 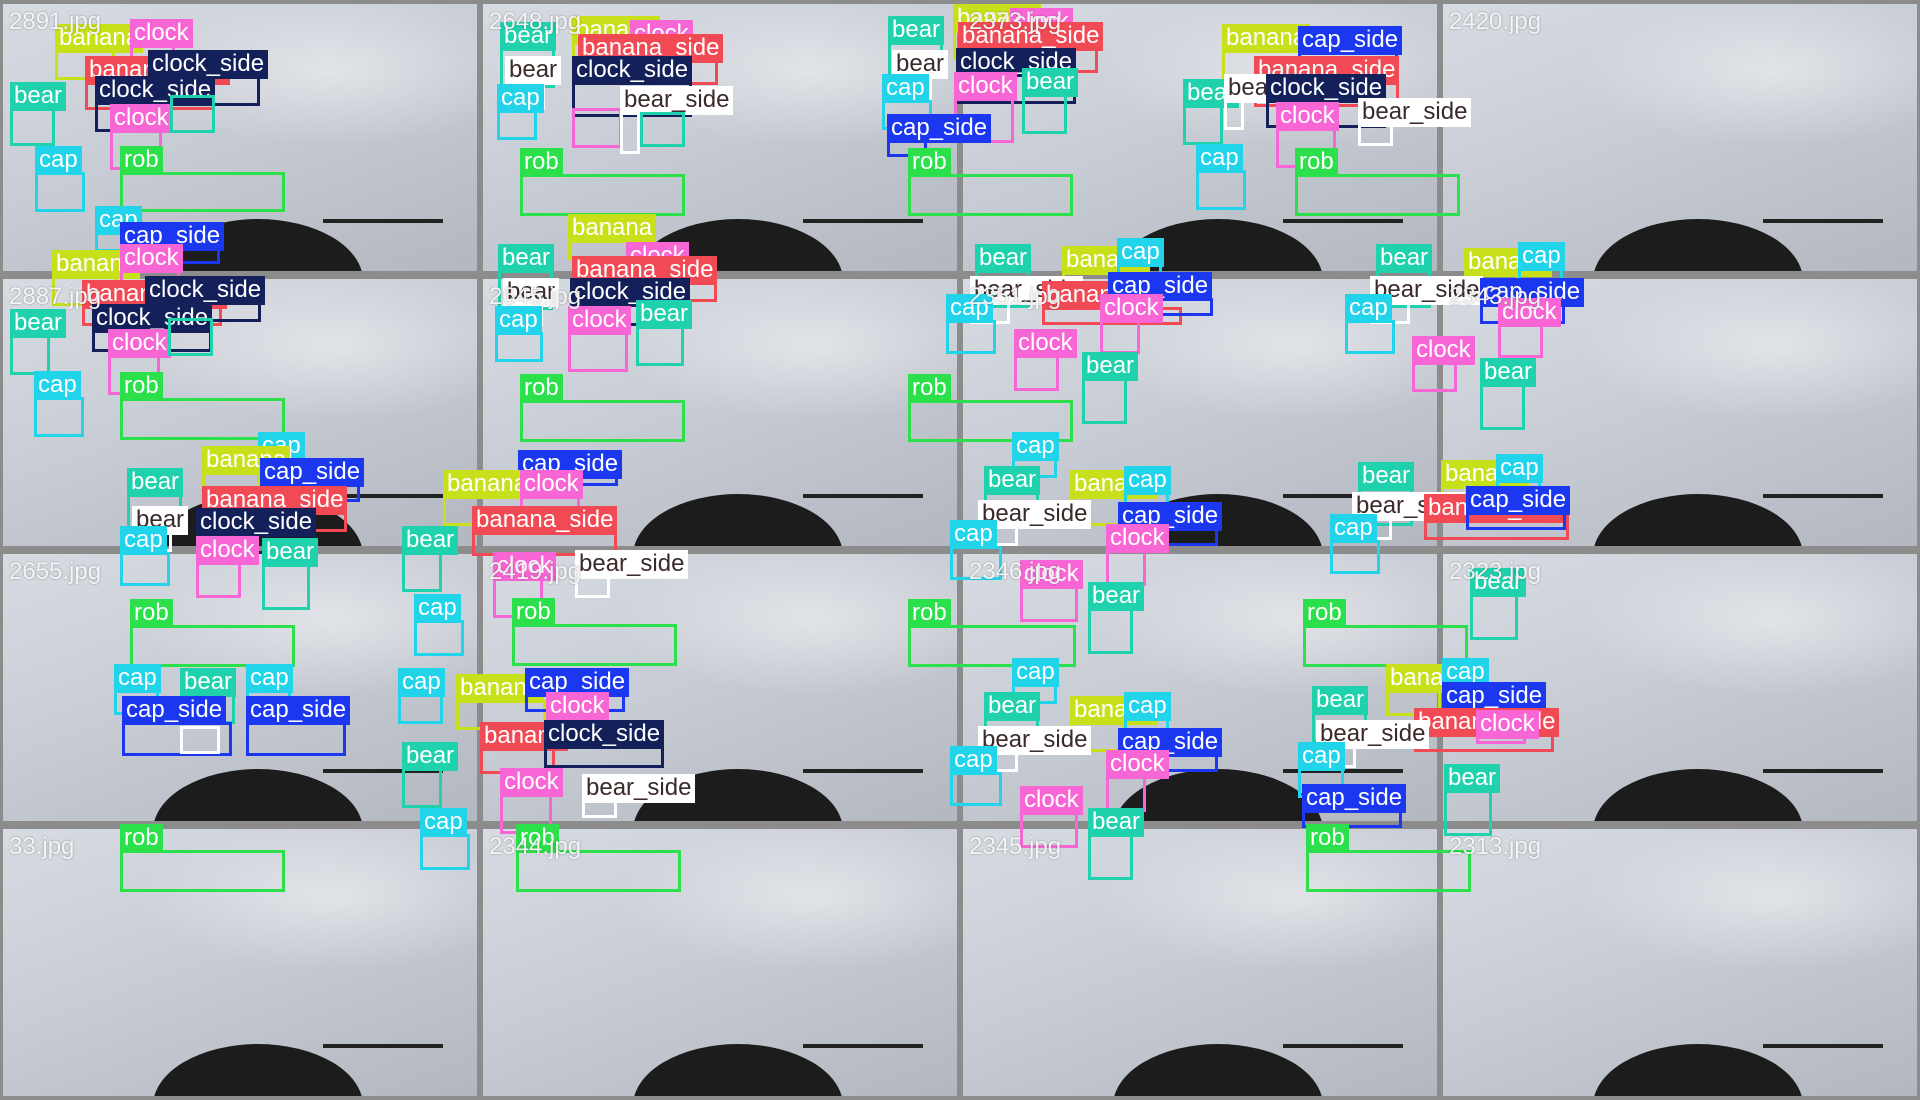 What do you see at coordinates (1680, 962) in the screenshot?
I see `tile: 2313.jpg` at bounding box center [1680, 962].